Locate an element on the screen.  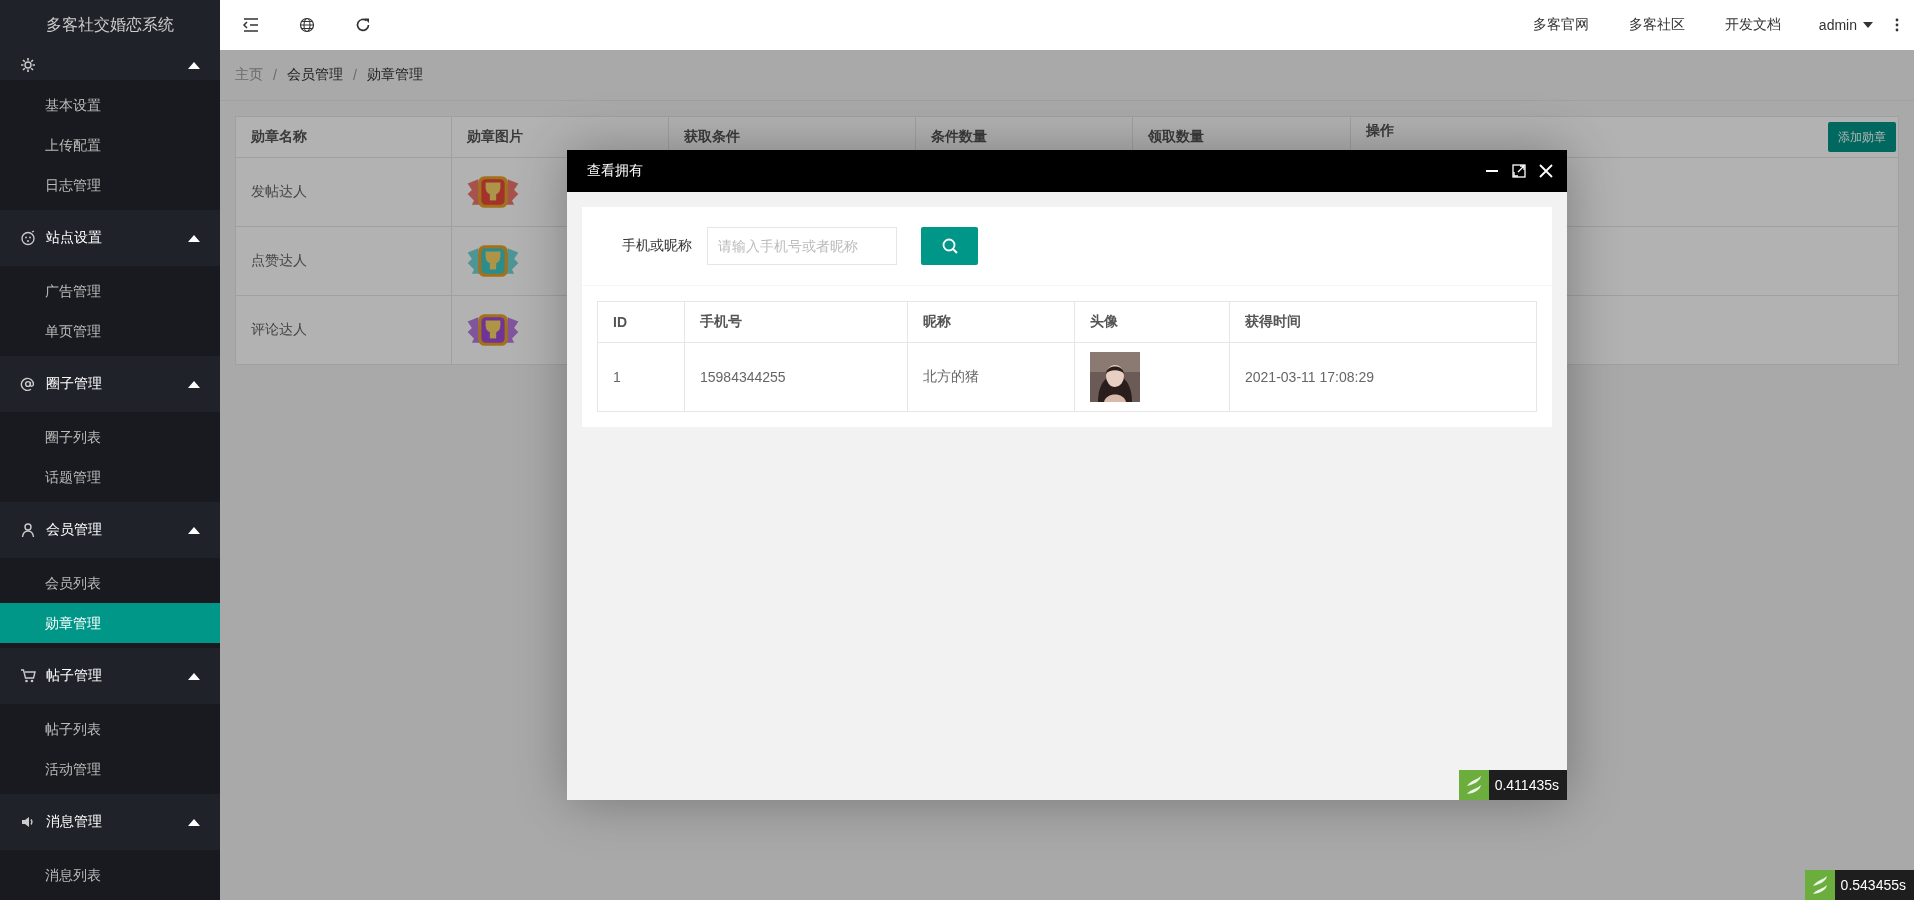
refresh-icon is located at coordinates (363, 25).